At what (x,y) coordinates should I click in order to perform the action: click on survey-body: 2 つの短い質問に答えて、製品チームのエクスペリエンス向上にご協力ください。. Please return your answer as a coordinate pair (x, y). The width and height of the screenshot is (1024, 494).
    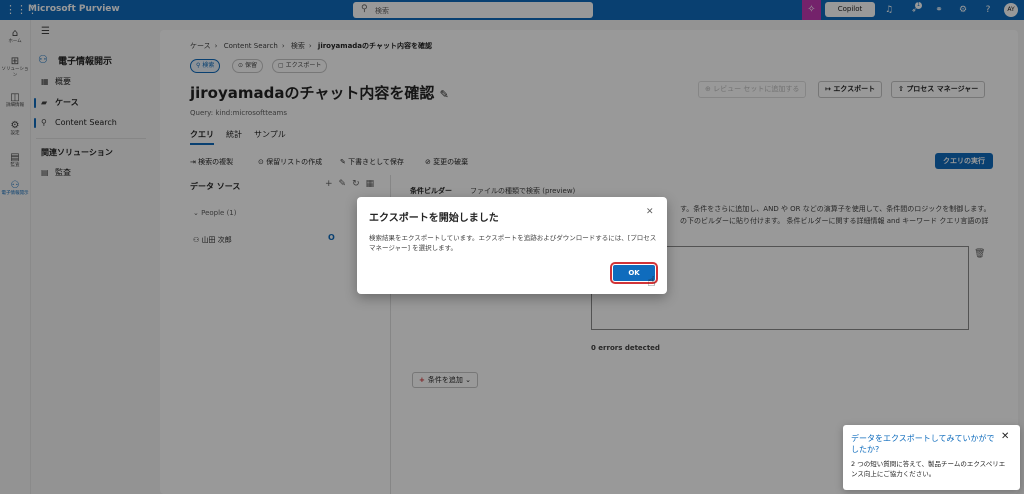
    Looking at the image, I should click on (928, 469).